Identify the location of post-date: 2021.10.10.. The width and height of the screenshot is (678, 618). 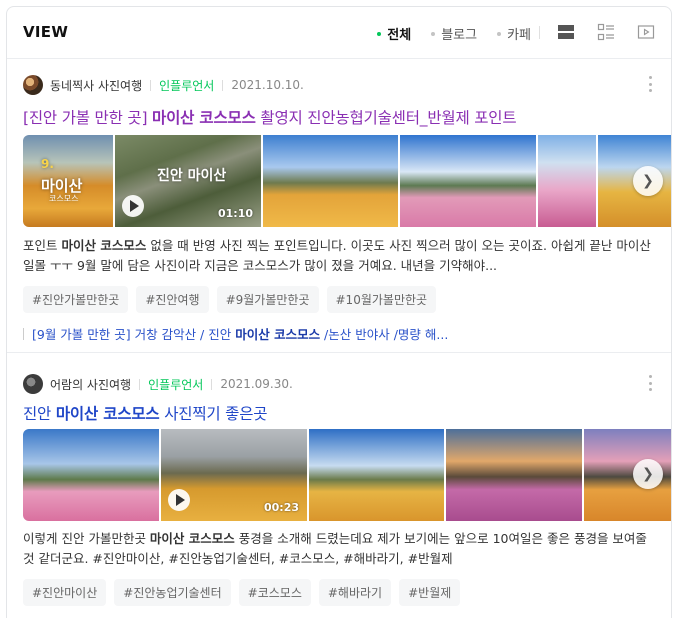
(267, 85).